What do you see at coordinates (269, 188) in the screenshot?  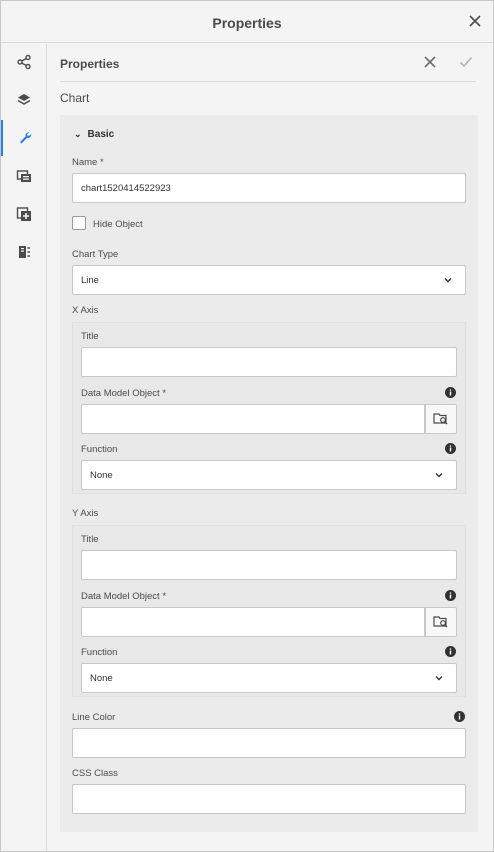 I see `name-field: chart1520414522923` at bounding box center [269, 188].